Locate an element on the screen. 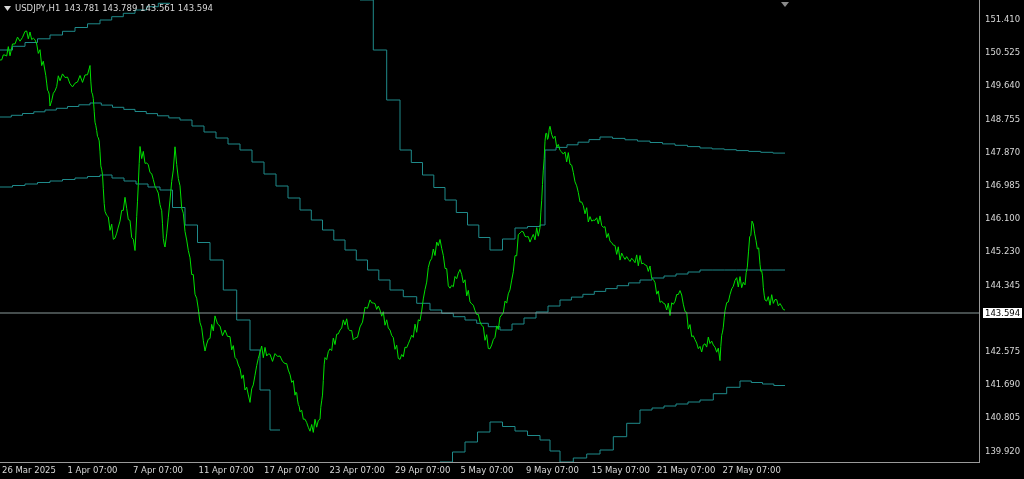 The height and width of the screenshot is (479, 1024). symbol-label: USDJPY,H1 is located at coordinates (38, 8).